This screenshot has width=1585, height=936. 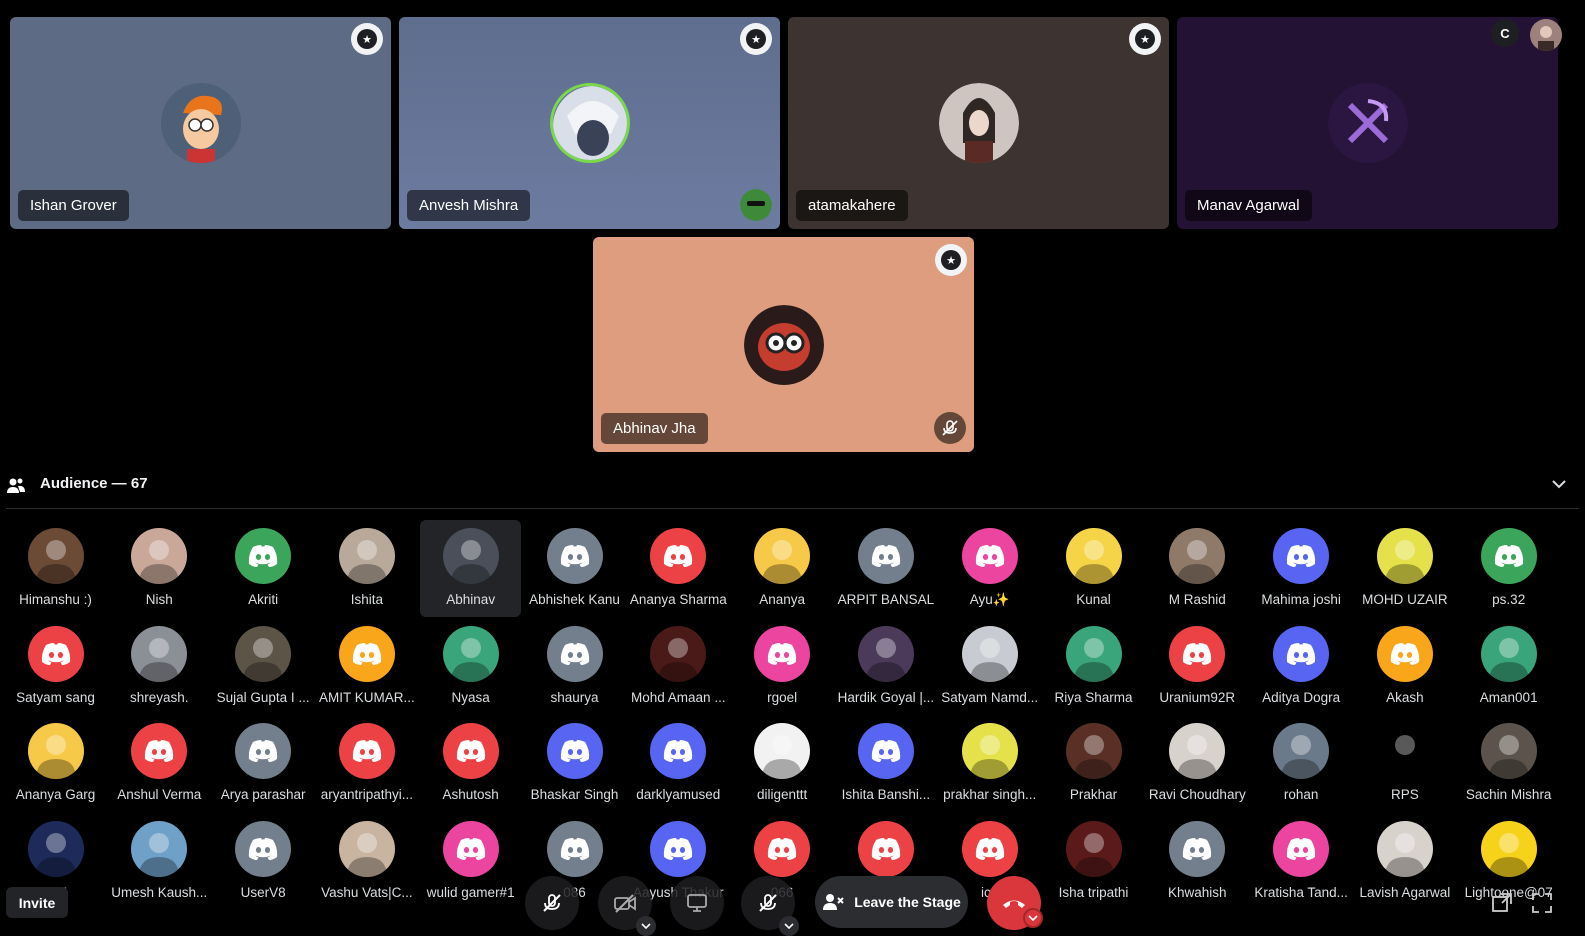 What do you see at coordinates (782, 568) in the screenshot?
I see `audience-member: Ananya` at bounding box center [782, 568].